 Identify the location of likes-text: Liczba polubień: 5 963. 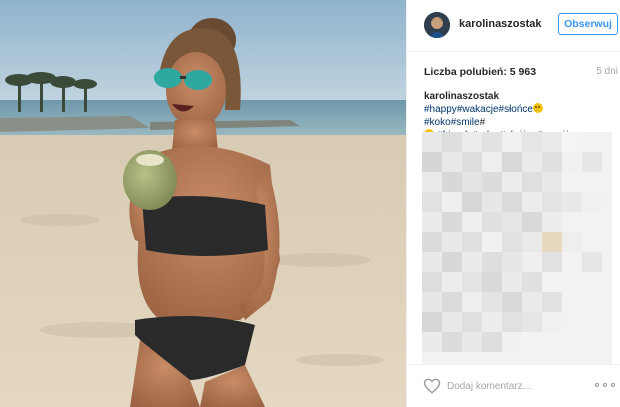
(480, 72).